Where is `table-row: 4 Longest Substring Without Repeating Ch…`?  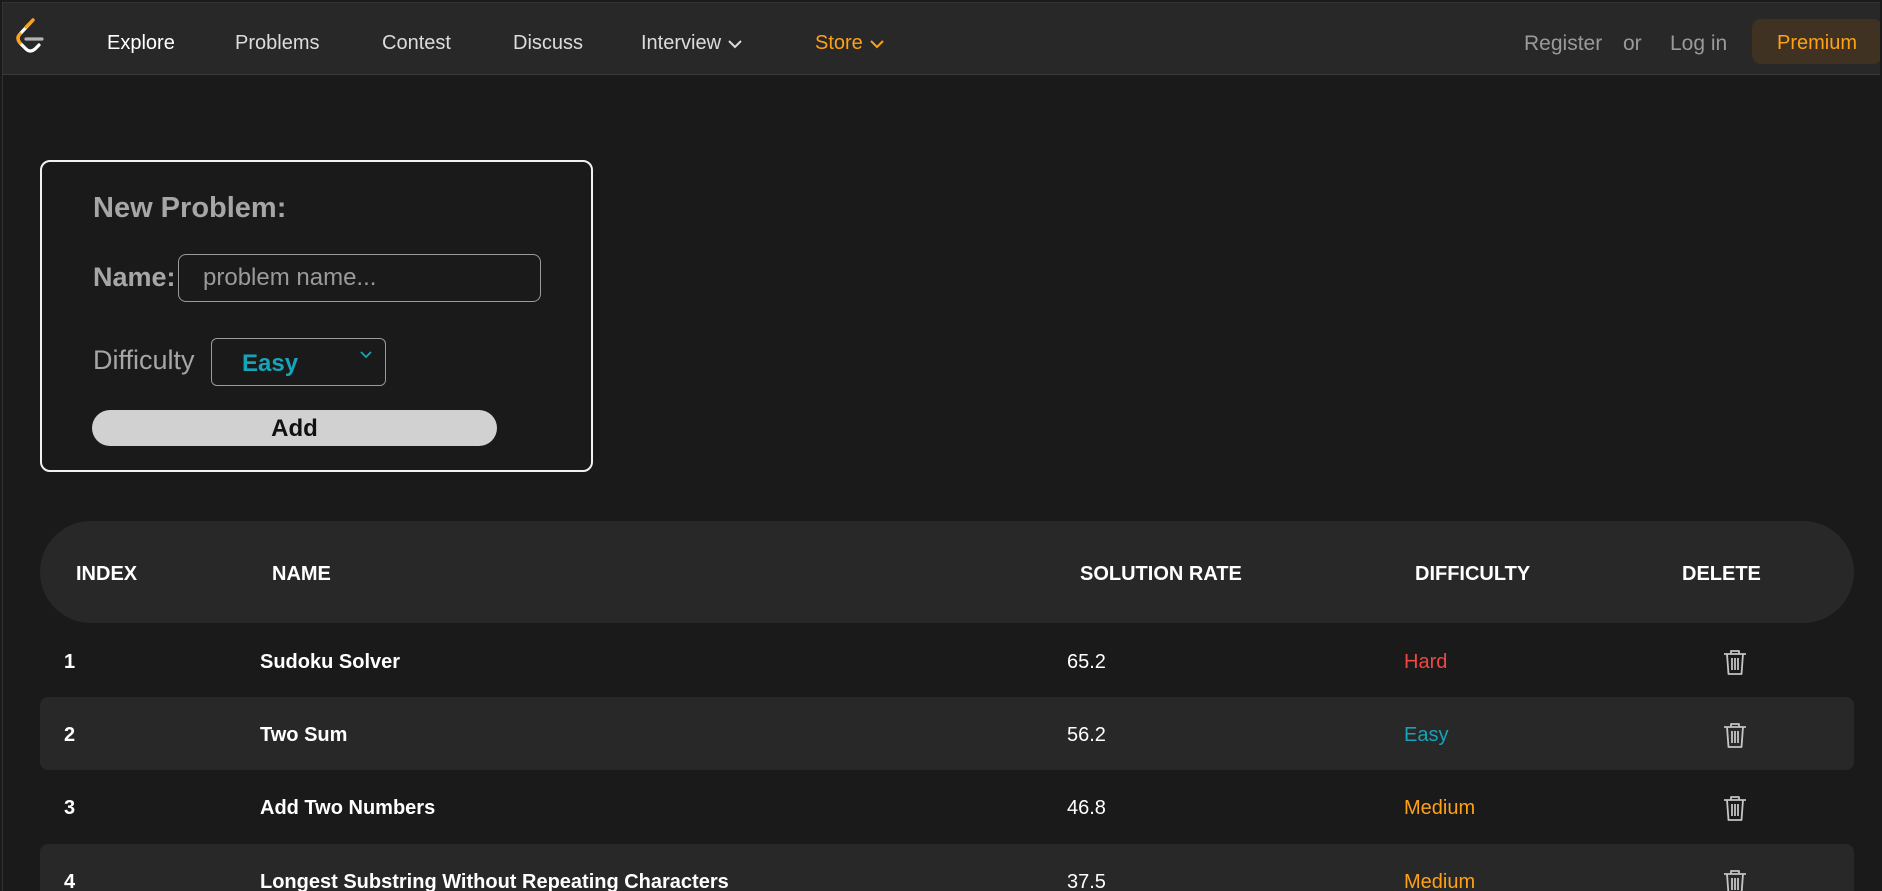 table-row: 4 Longest Substring Without Repeating Ch… is located at coordinates (947, 867).